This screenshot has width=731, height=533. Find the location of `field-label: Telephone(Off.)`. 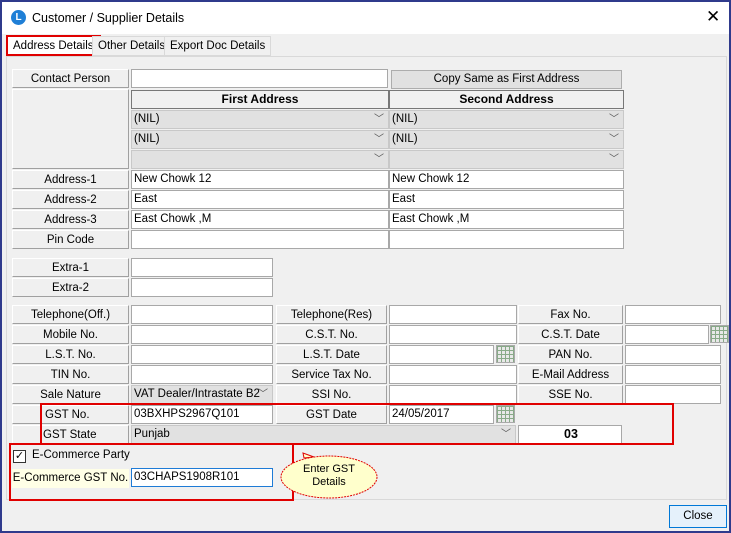

field-label: Telephone(Off.) is located at coordinates (70, 314).